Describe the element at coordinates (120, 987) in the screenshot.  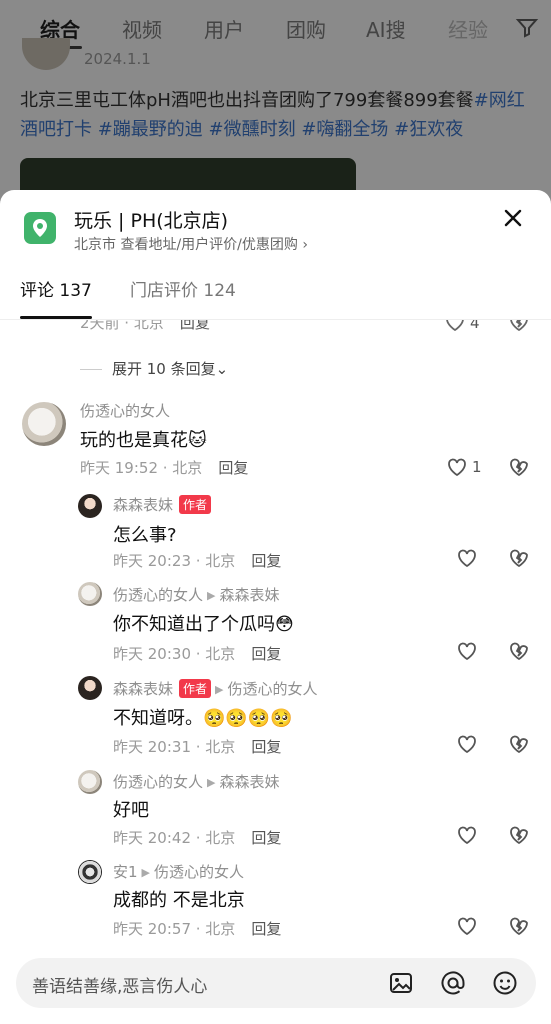
I see `comment-input-placeholder: 善语结善缘,恶言伤人心` at that location.